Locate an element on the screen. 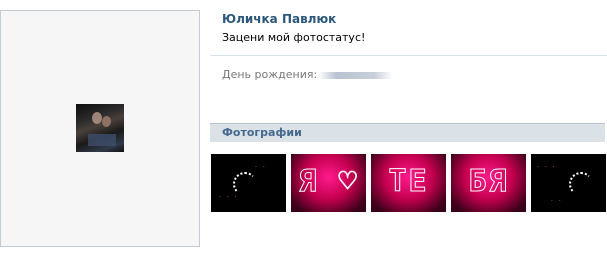  photo-thumbnail-4: БЯ is located at coordinates (488, 183).